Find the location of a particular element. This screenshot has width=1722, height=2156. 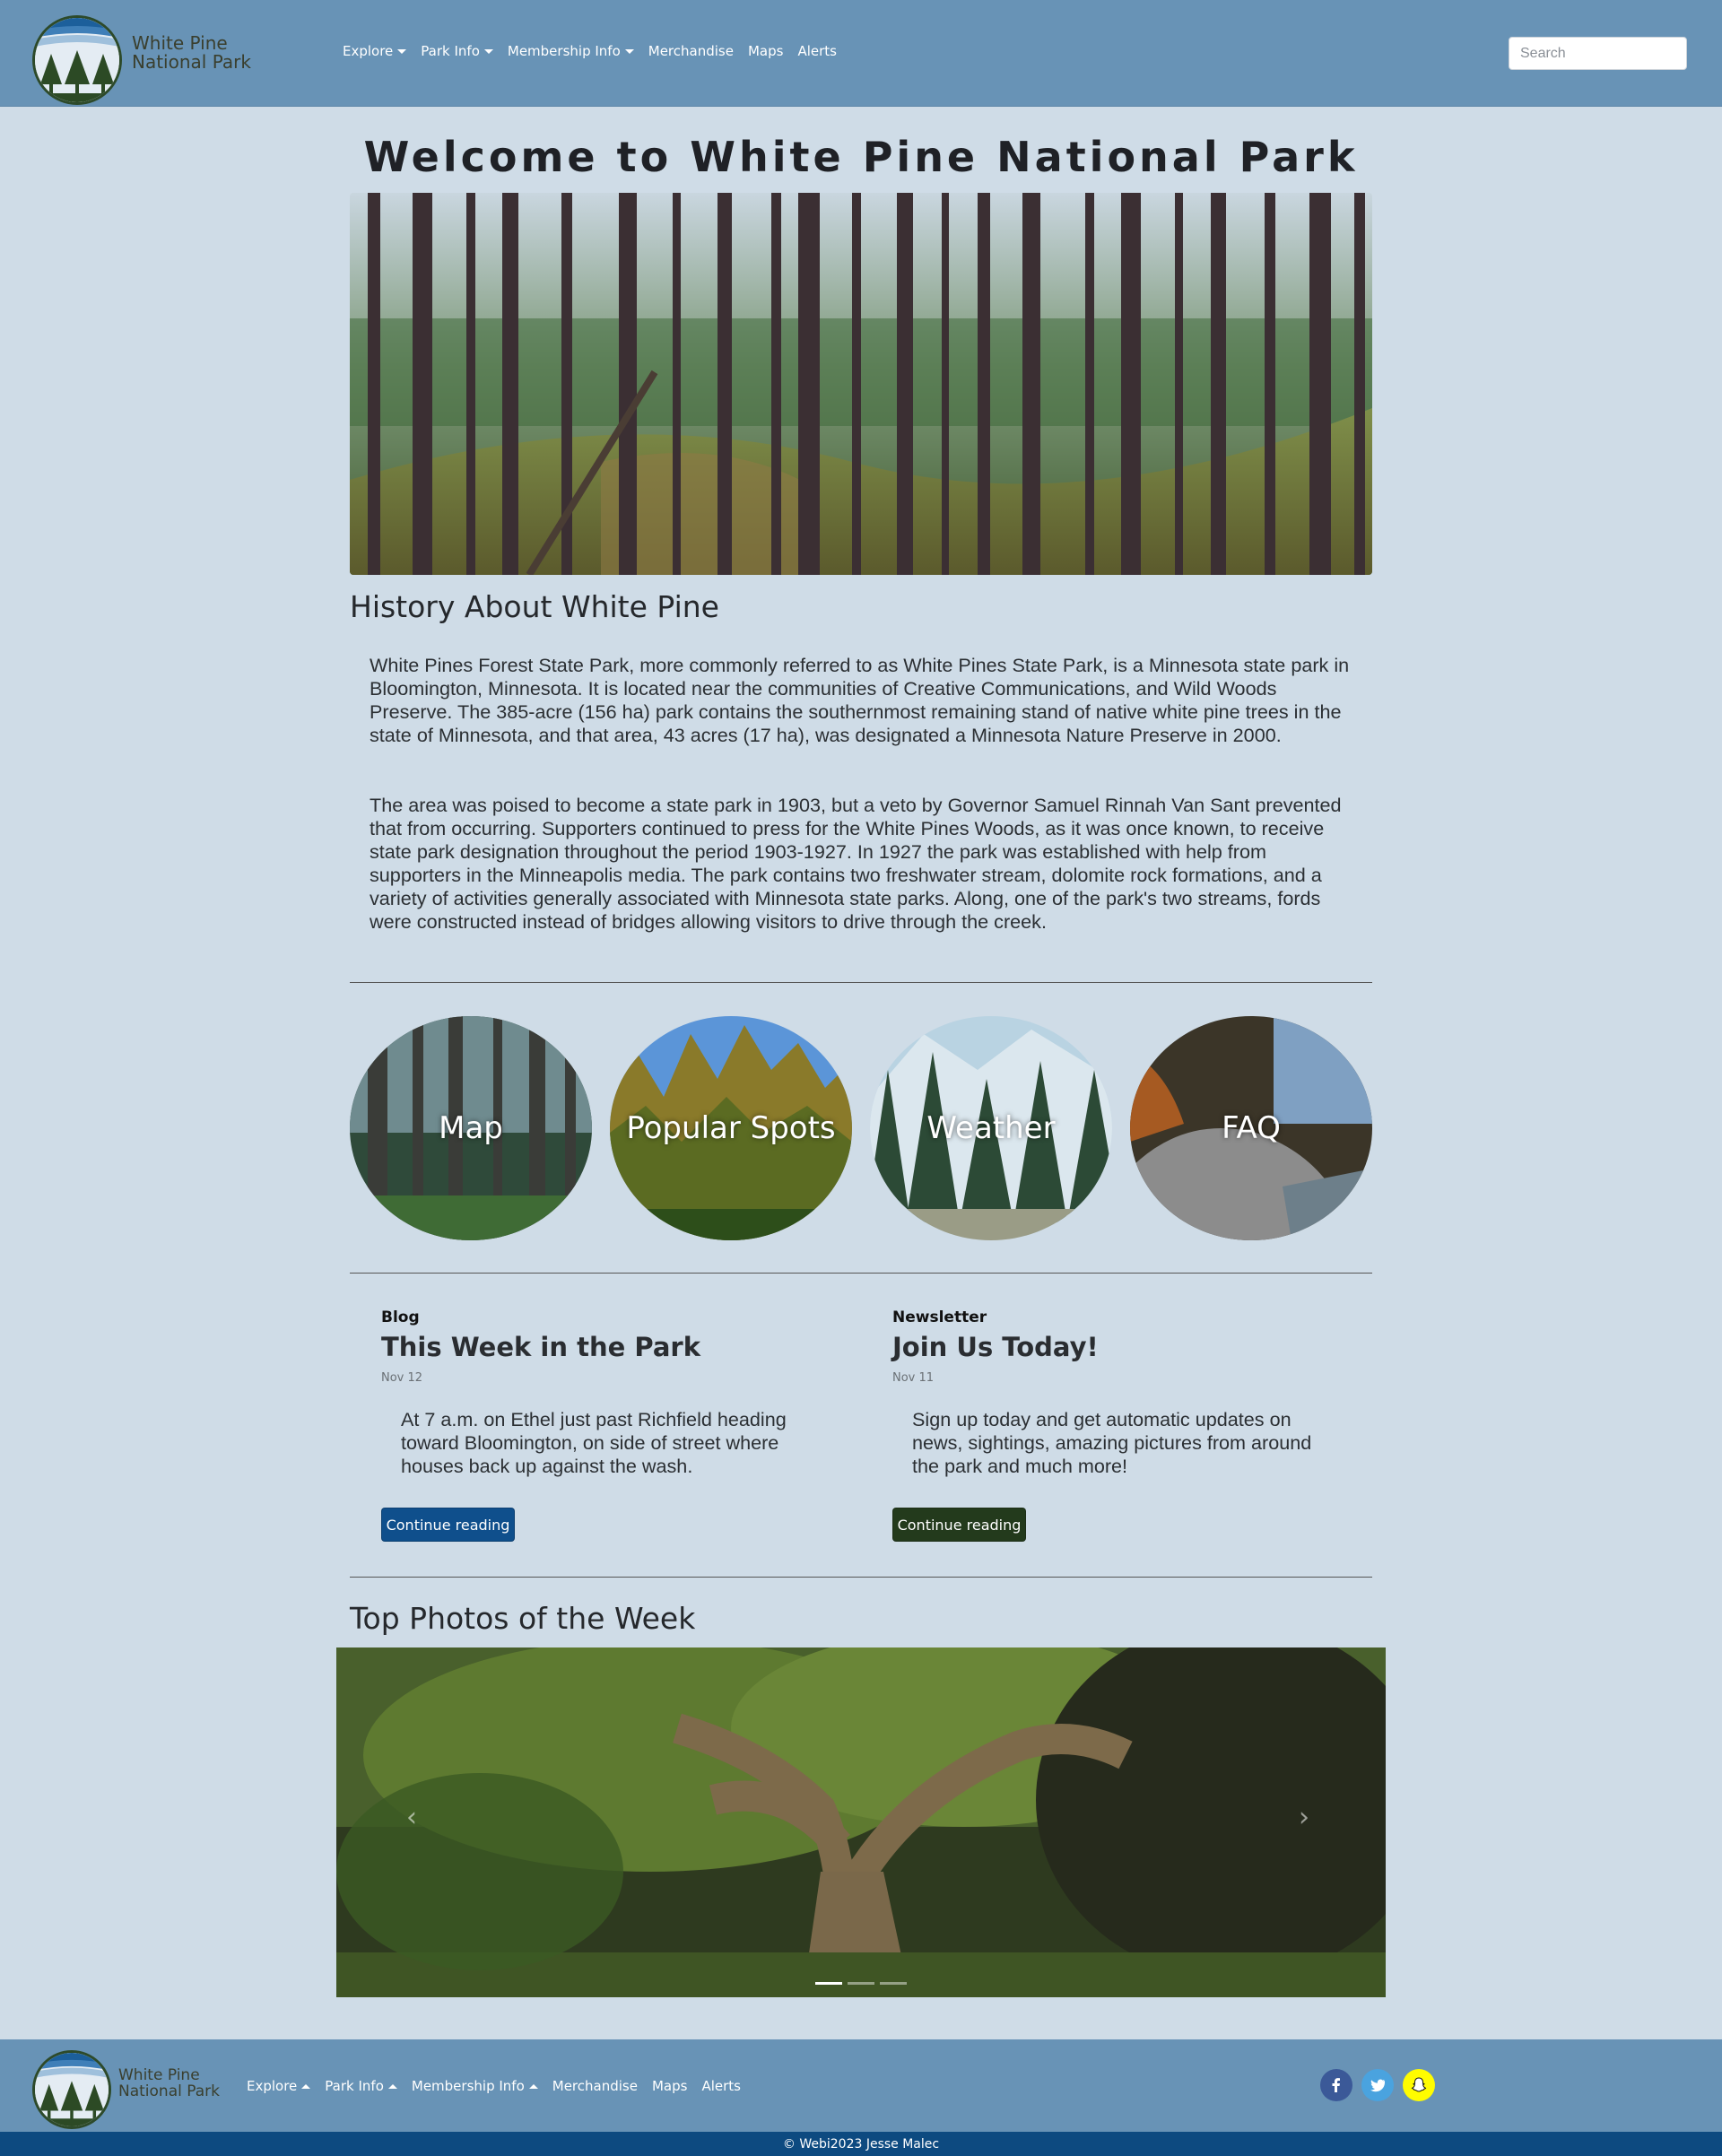

nav-park-info: Park Info is located at coordinates (457, 51).